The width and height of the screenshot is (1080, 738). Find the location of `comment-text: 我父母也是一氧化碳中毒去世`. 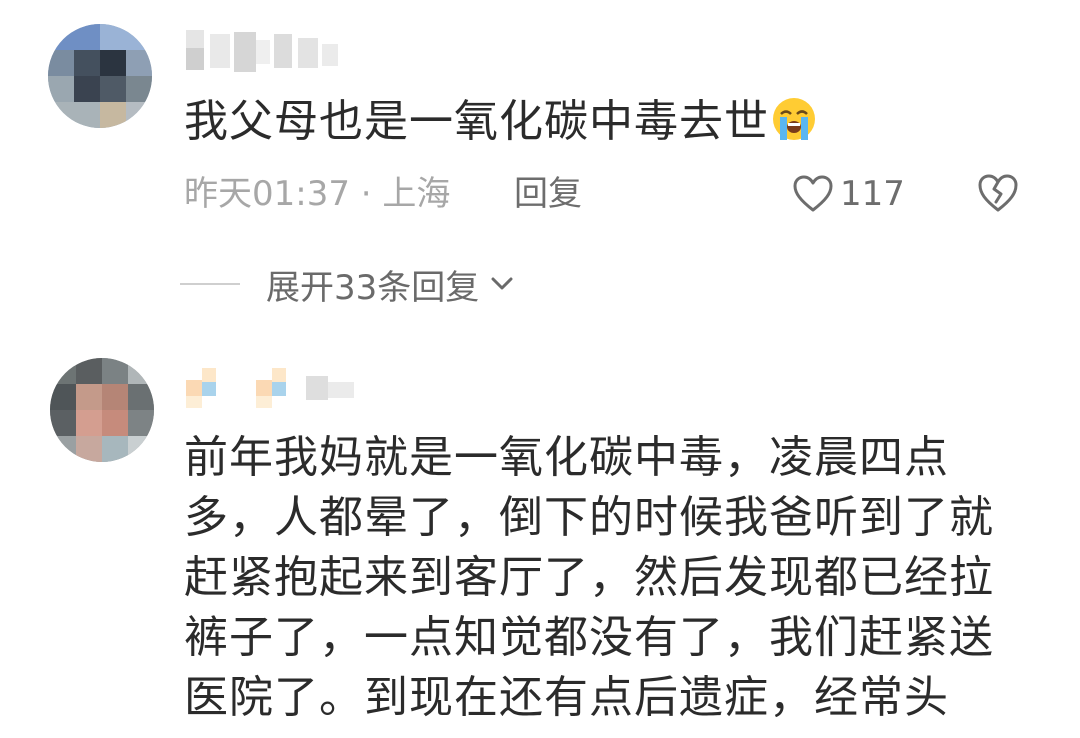

comment-text: 我父母也是一氧化碳中毒去世 is located at coordinates (500, 122).